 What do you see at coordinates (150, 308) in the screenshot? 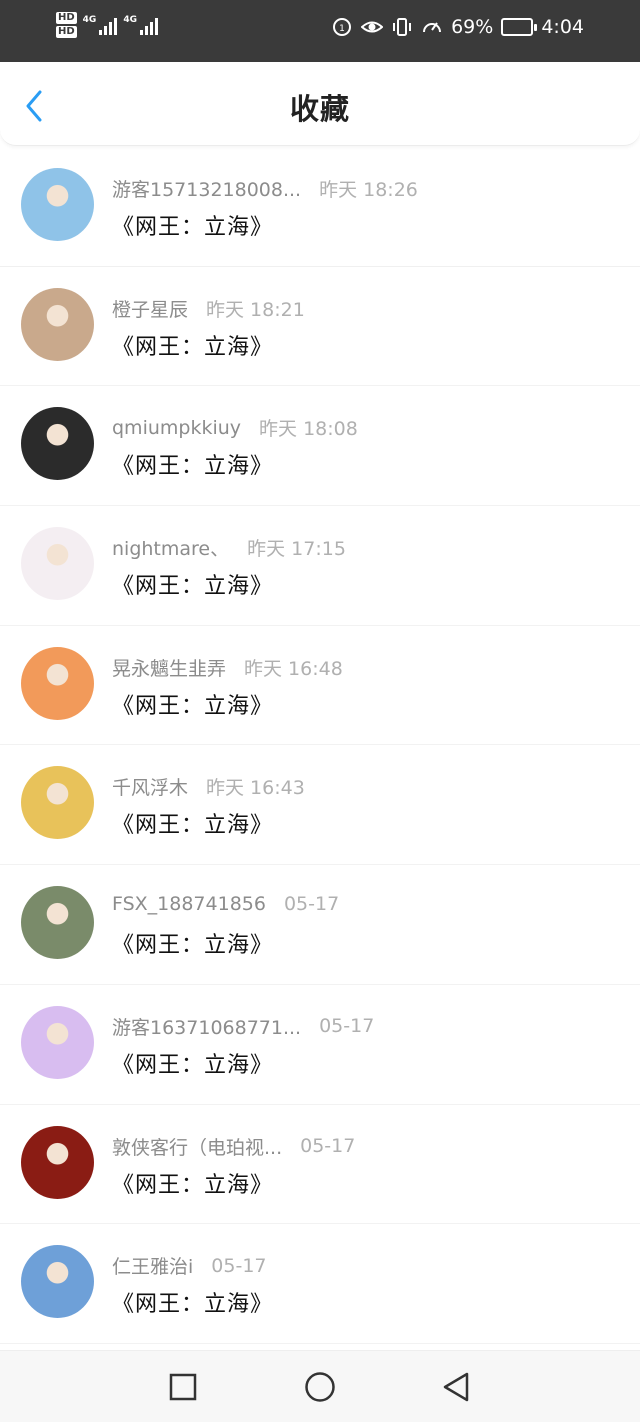
I see `user-name: 橙子星辰` at bounding box center [150, 308].